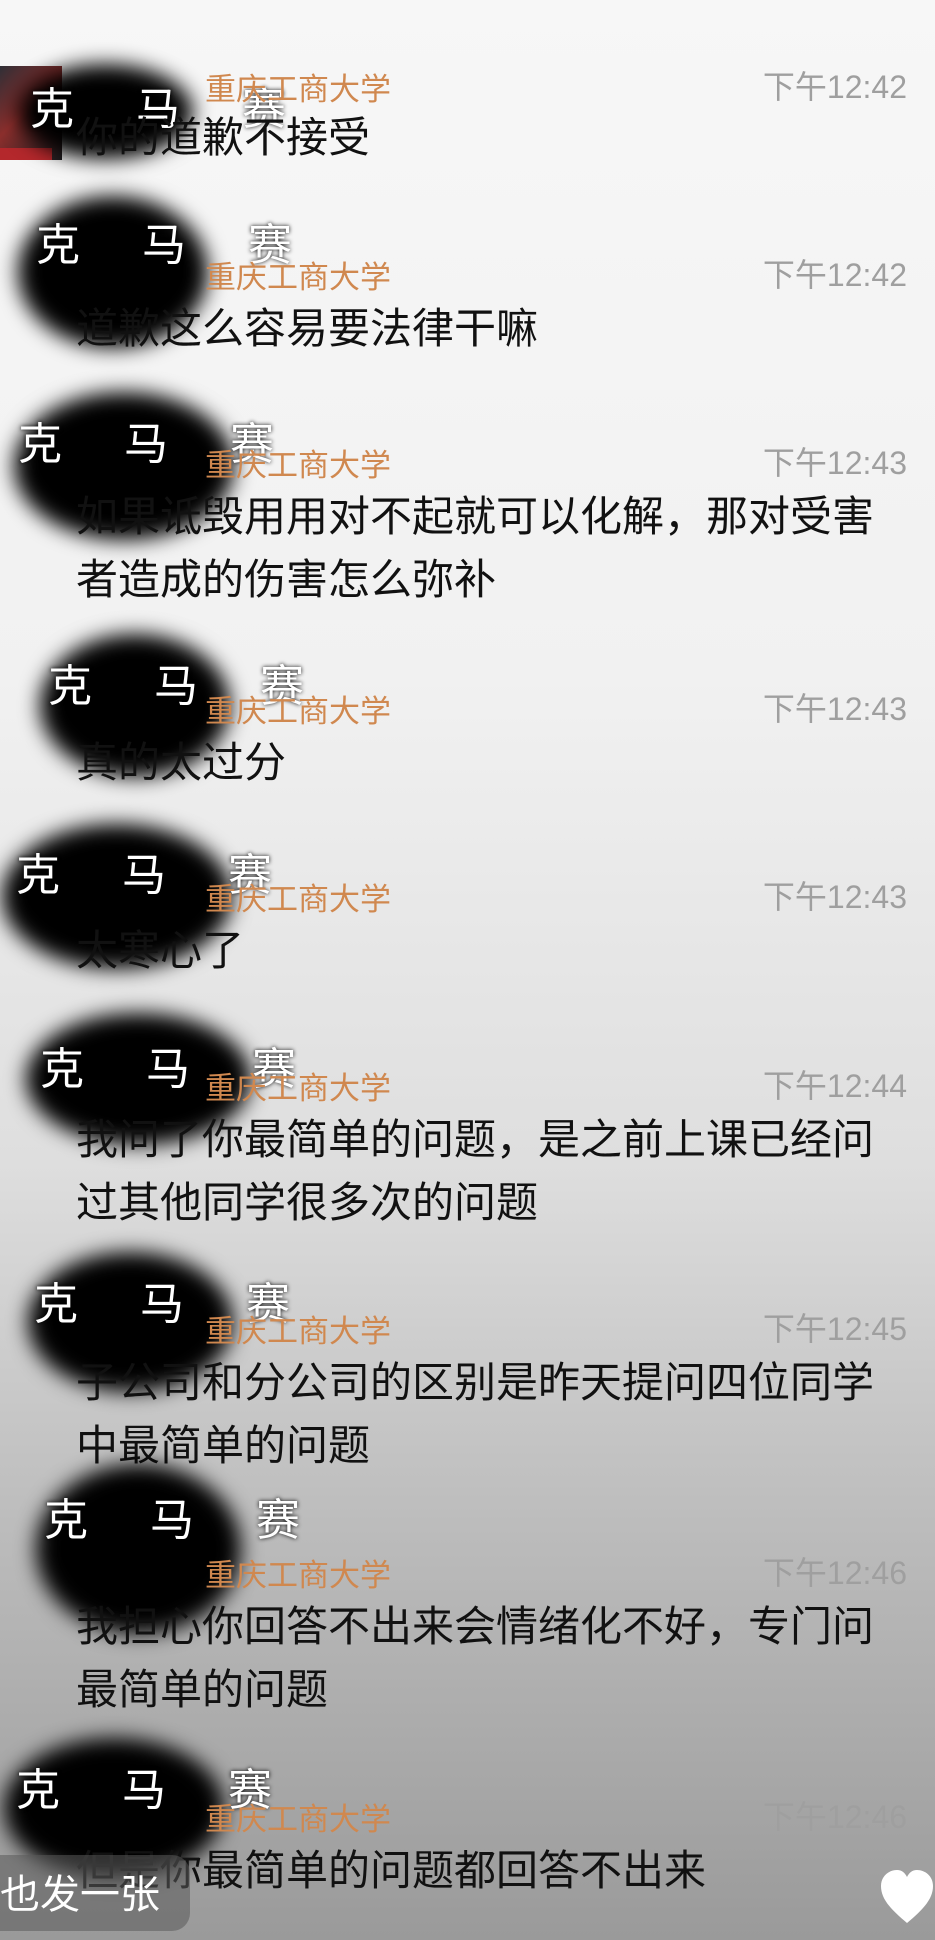 The width and height of the screenshot is (935, 1940). I want to click on message-text: 真的太过分, so click(486, 762).